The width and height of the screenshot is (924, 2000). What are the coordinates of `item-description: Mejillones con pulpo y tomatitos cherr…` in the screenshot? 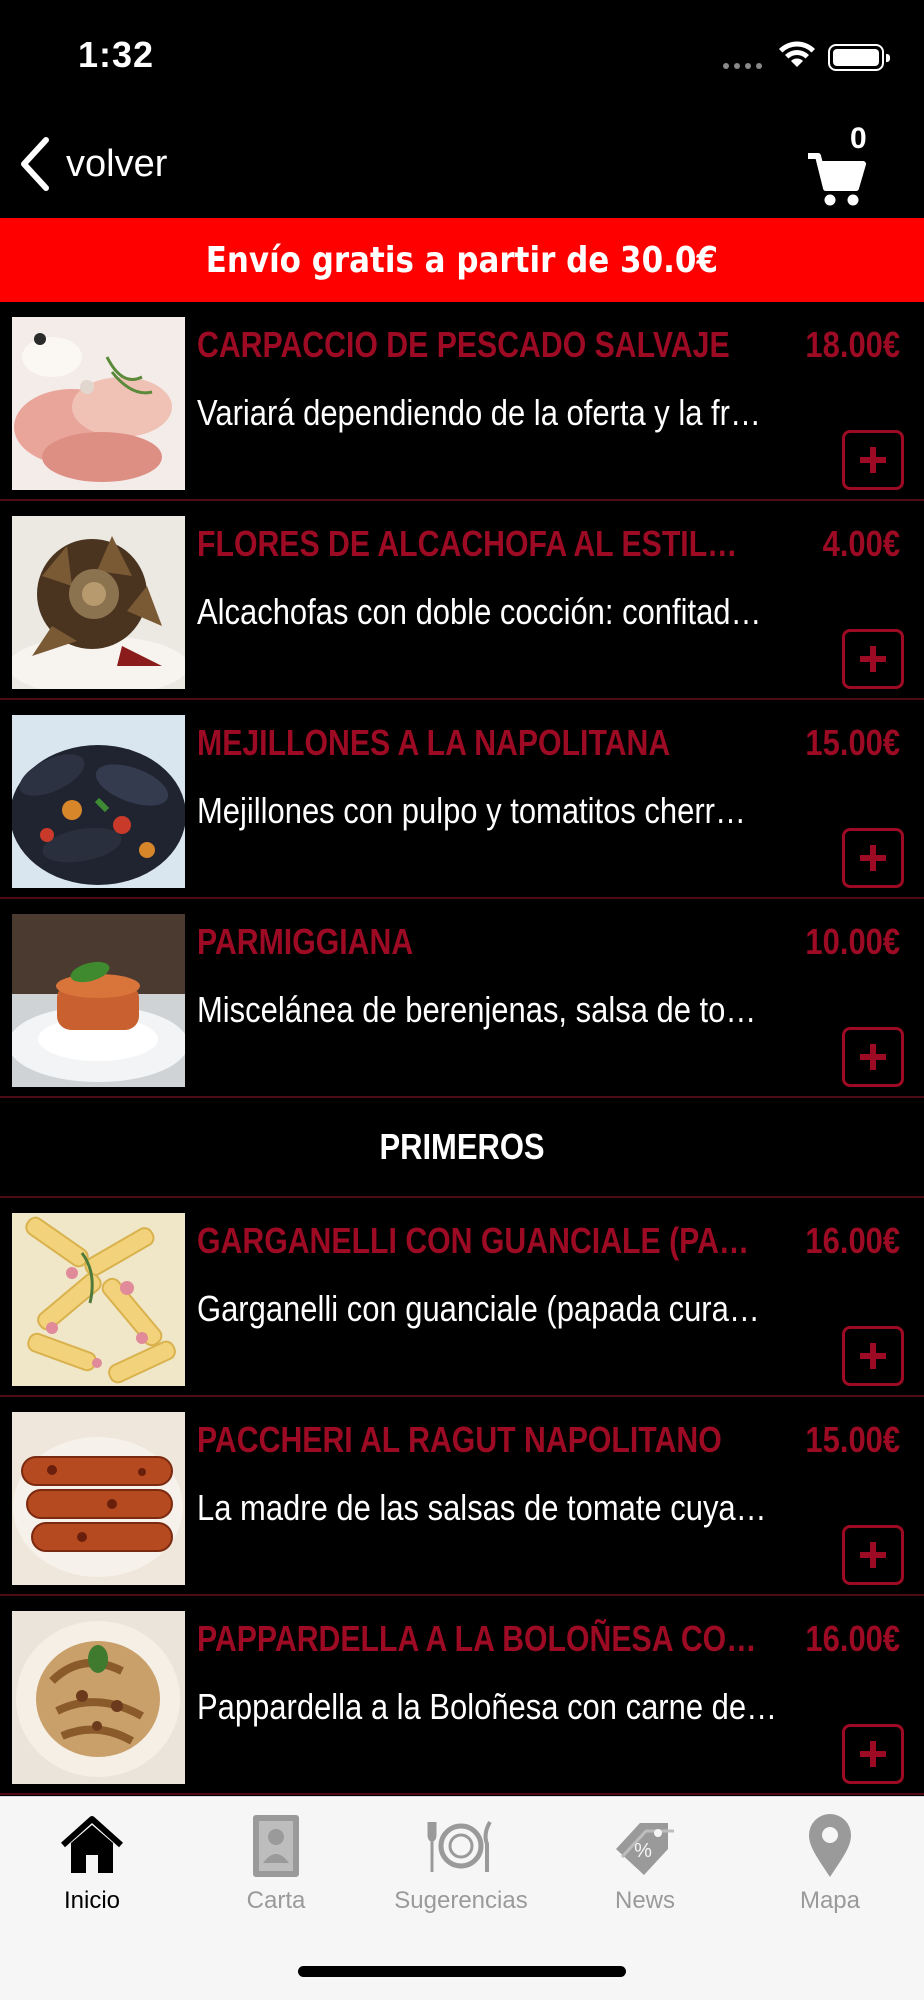 It's located at (471, 810).